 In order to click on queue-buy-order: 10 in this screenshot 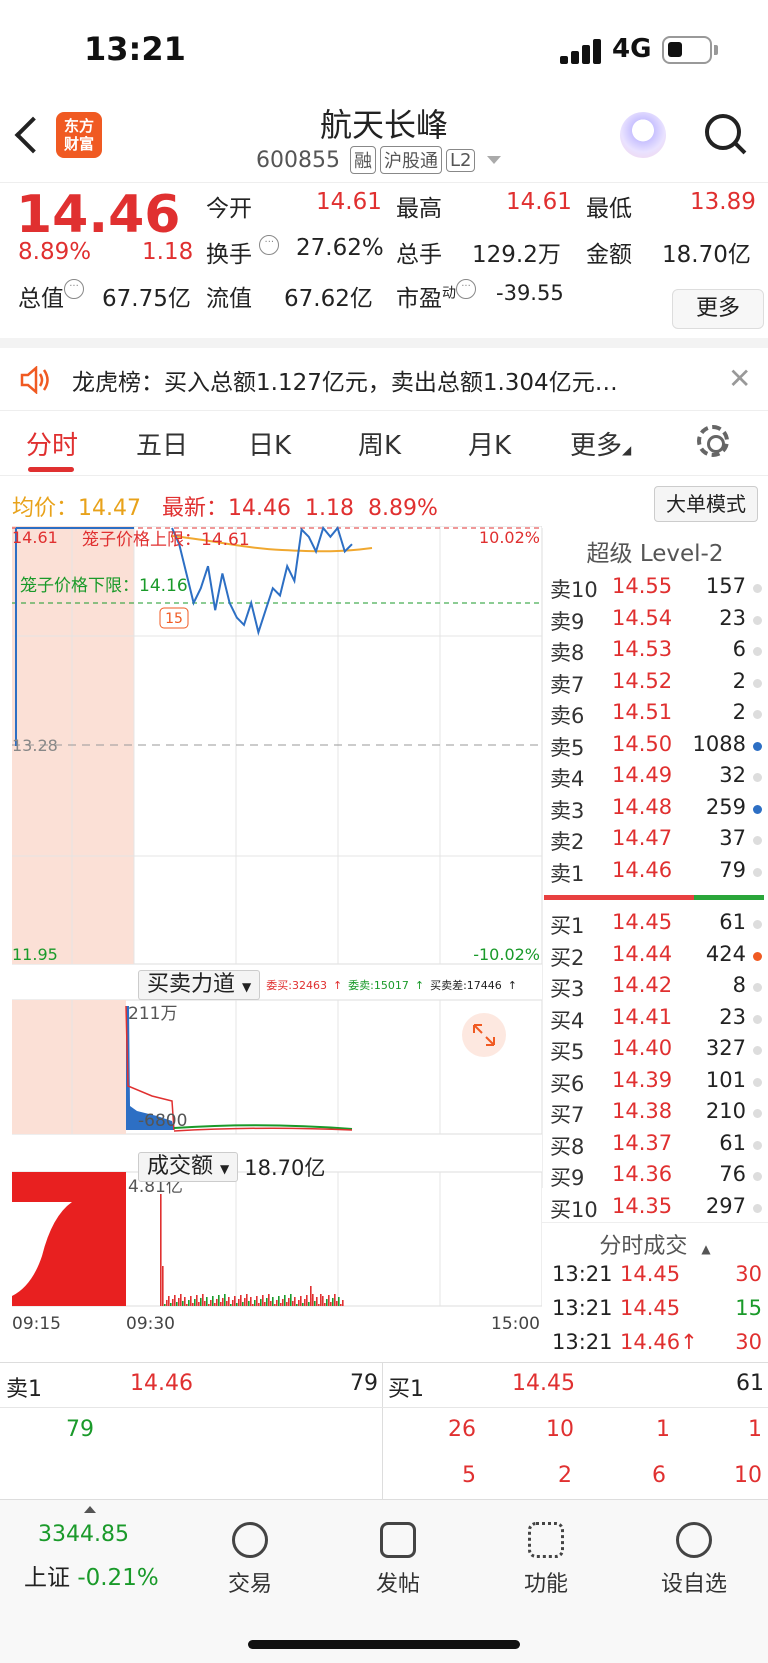, I will do `click(560, 1429)`.